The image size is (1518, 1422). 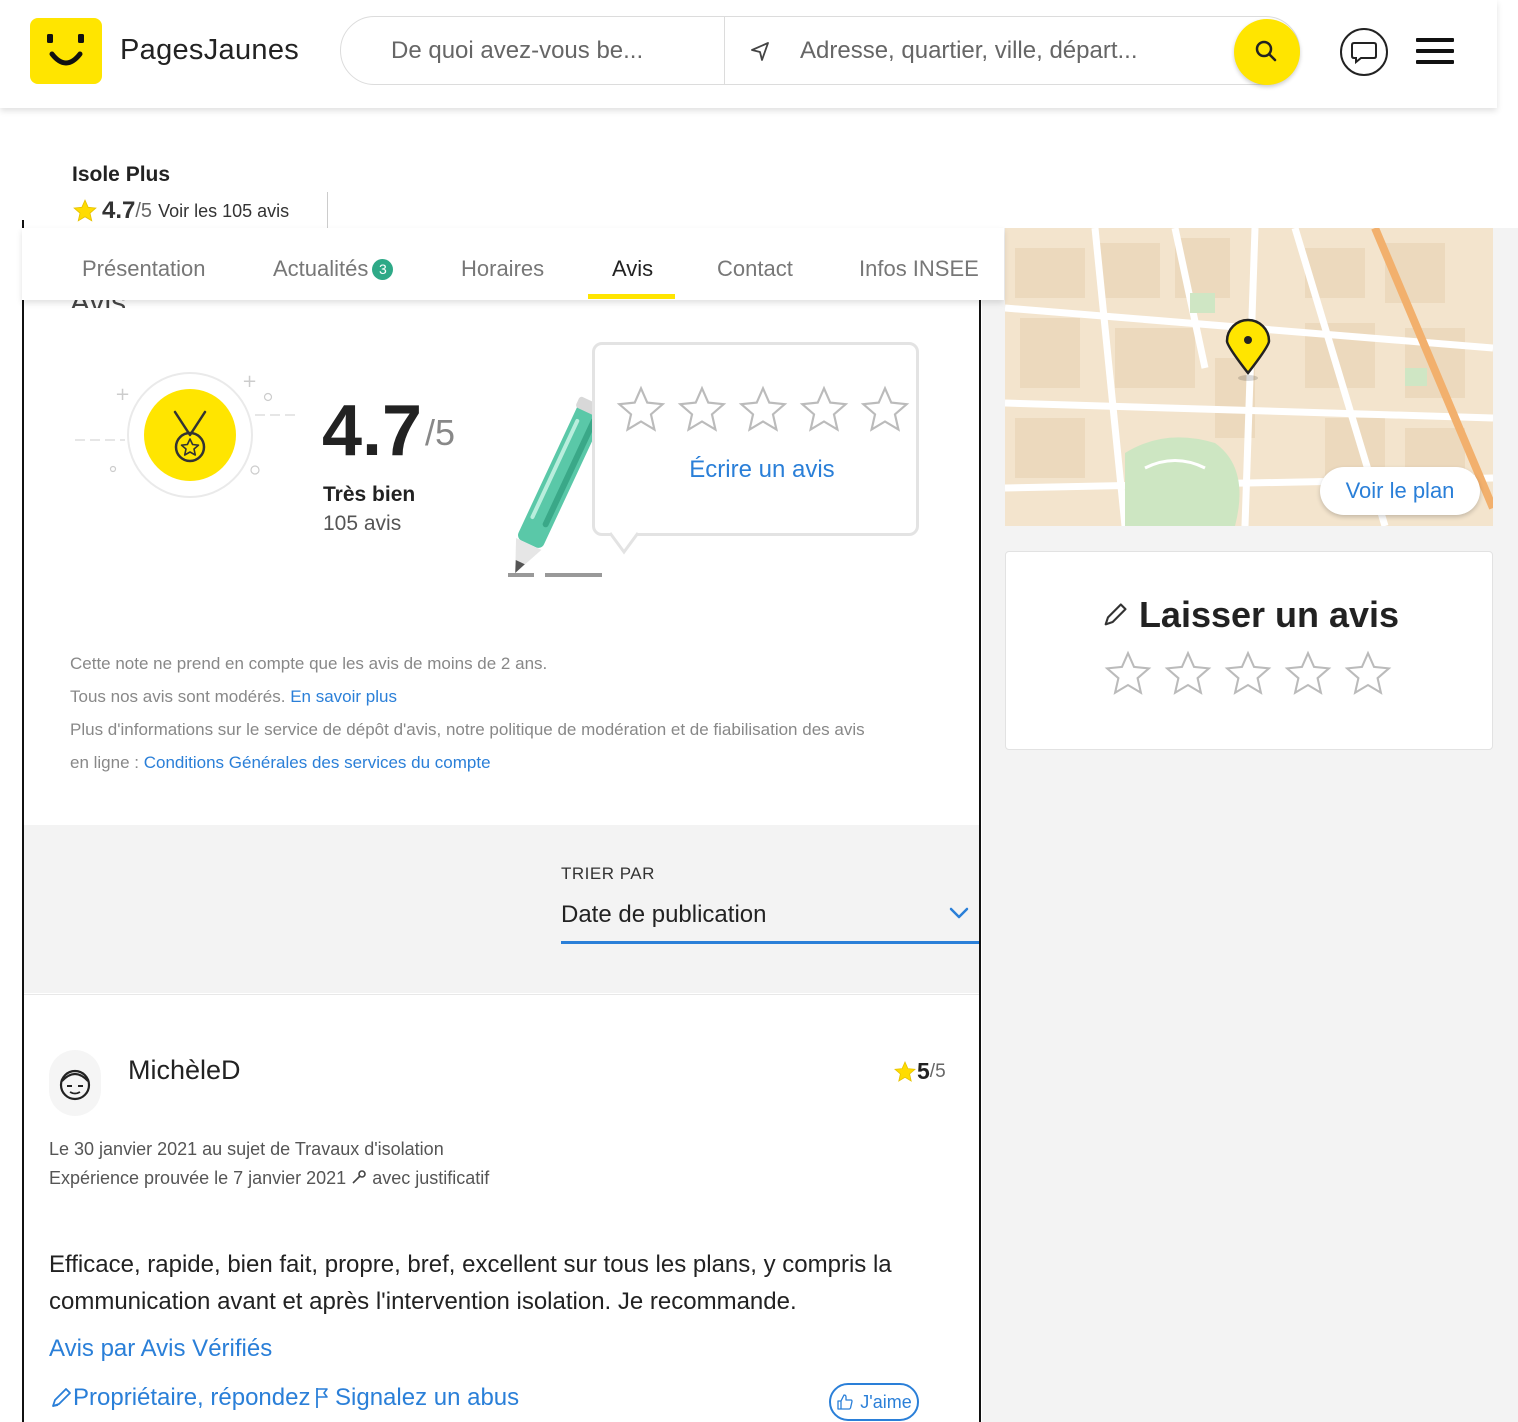 I want to click on view-map-button: Voir le plan, so click(x=1400, y=491).